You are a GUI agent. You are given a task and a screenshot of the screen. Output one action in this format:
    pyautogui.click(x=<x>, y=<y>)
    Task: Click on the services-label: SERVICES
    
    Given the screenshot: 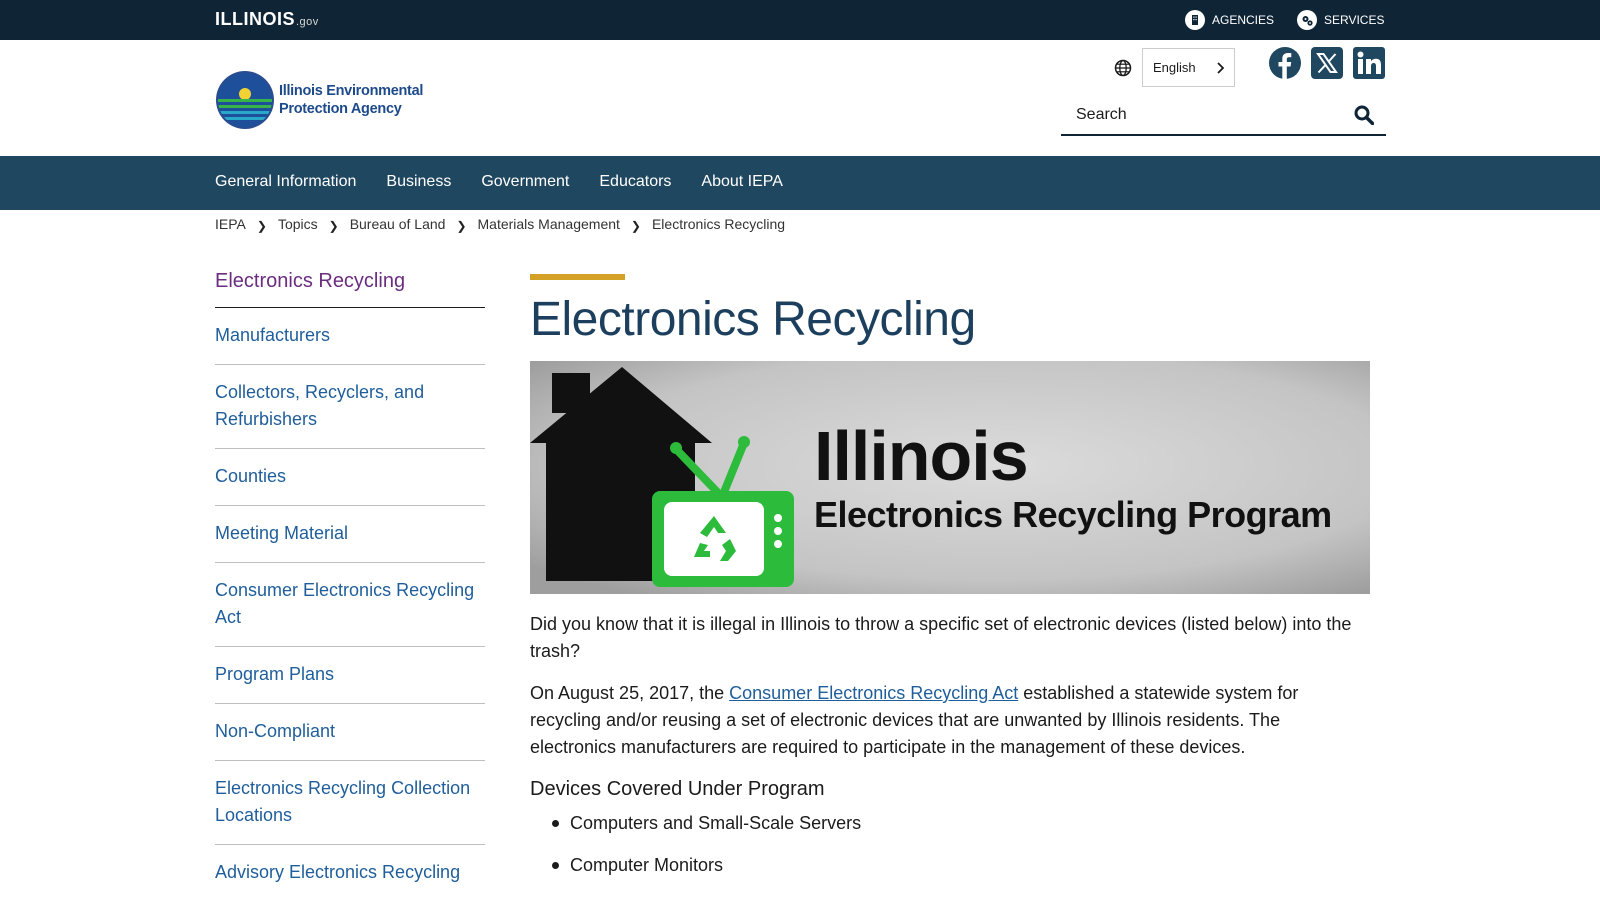 What is the action you would take?
    pyautogui.click(x=1354, y=20)
    